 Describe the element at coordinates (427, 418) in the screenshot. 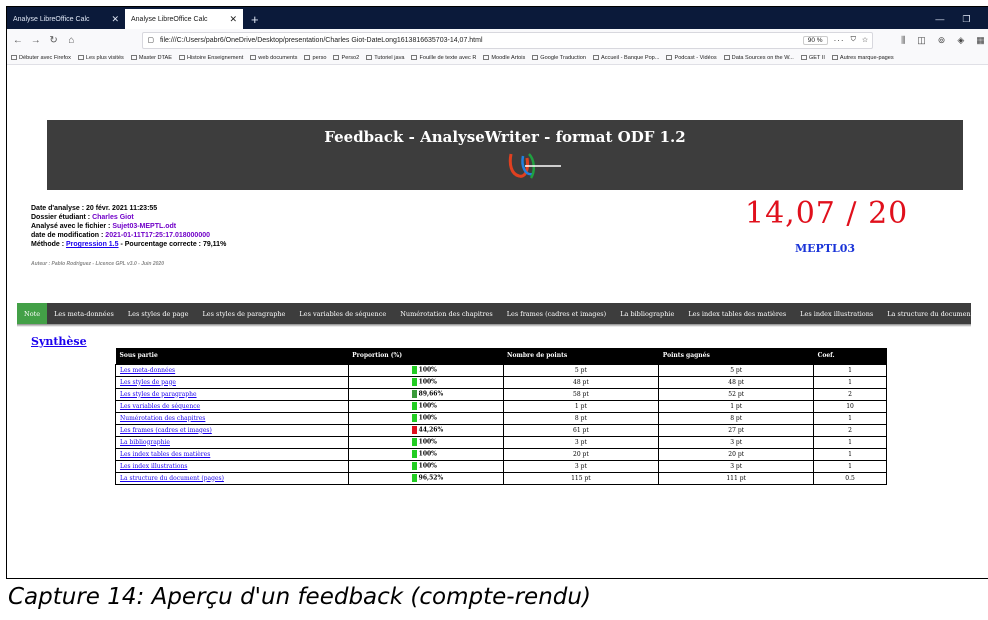

I see `proportion-value: 100%` at that location.